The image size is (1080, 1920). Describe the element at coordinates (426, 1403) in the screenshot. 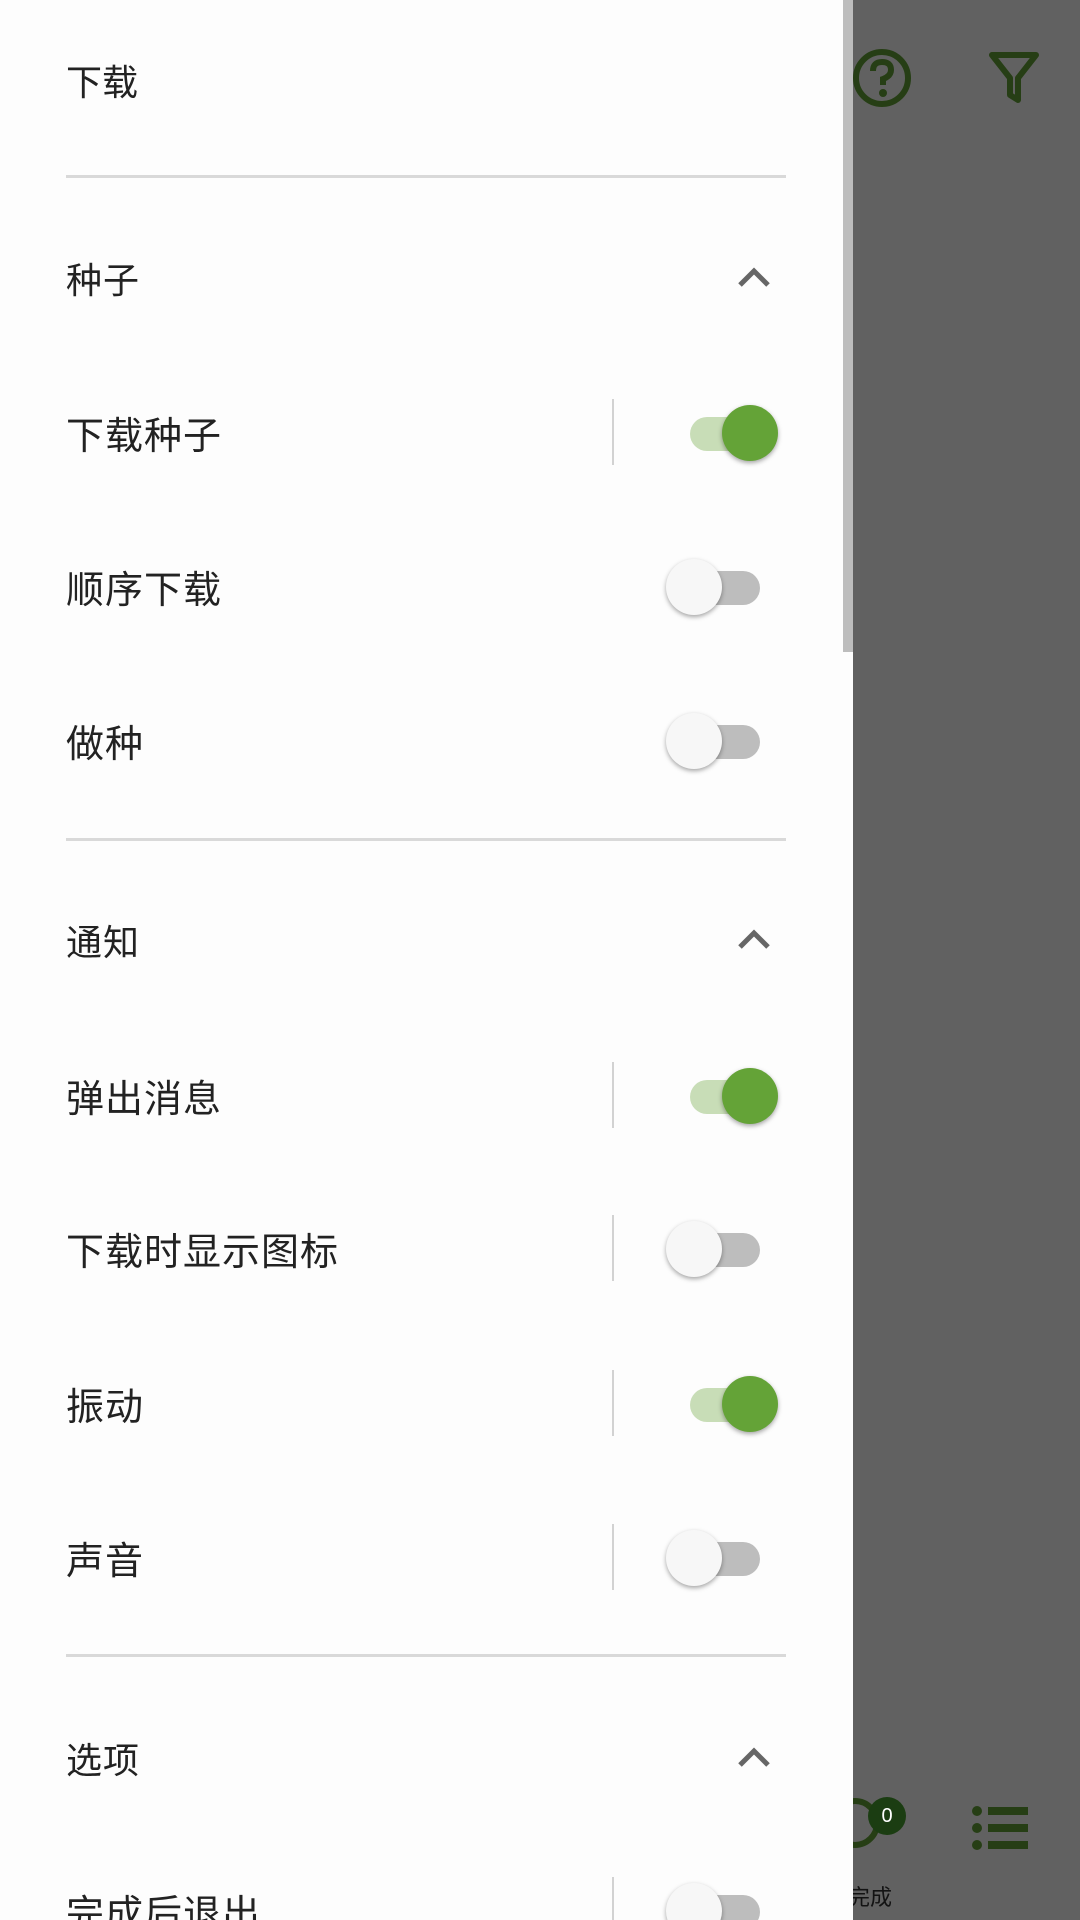

I see `setting-row: 振动` at that location.